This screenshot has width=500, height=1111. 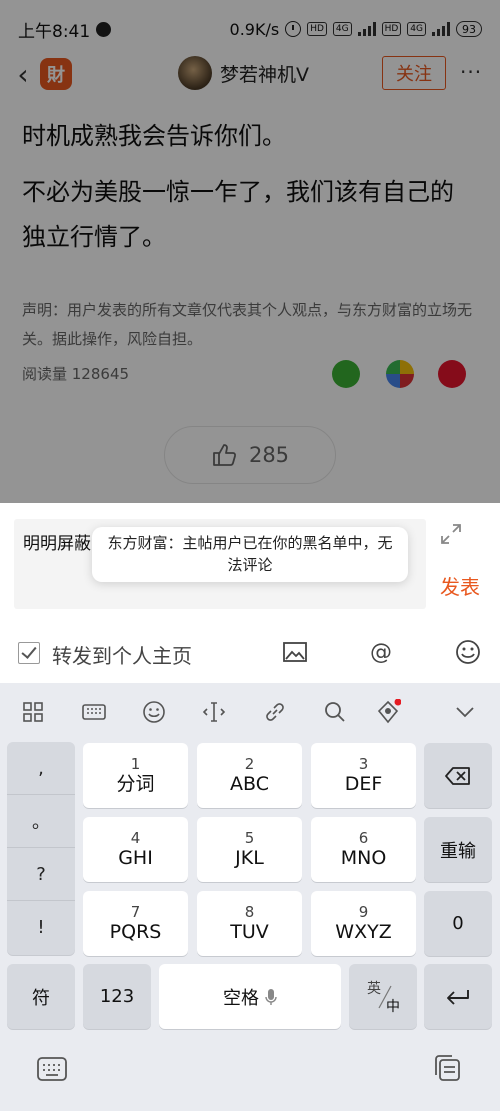 I want to click on punct-key: ?, so click(x=41, y=874).